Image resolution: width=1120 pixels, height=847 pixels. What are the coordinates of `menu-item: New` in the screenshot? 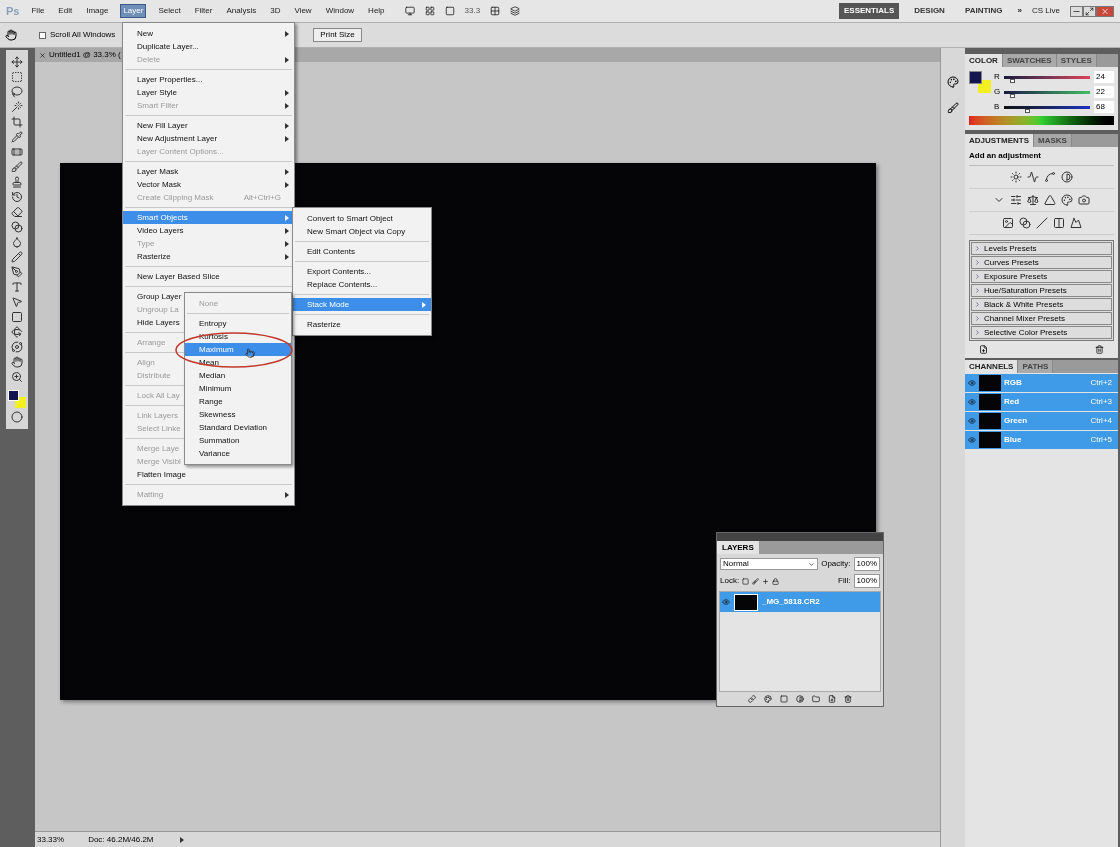 It's located at (208, 33).